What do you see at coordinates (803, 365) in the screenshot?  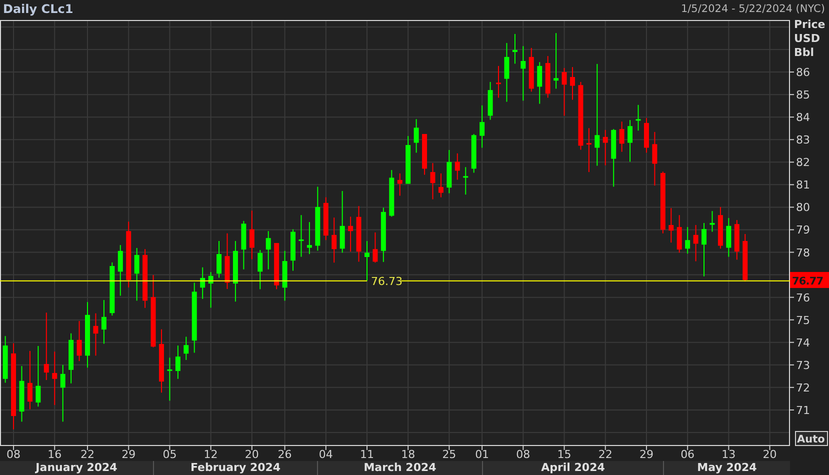 I see `axis-tick-label: 73` at bounding box center [803, 365].